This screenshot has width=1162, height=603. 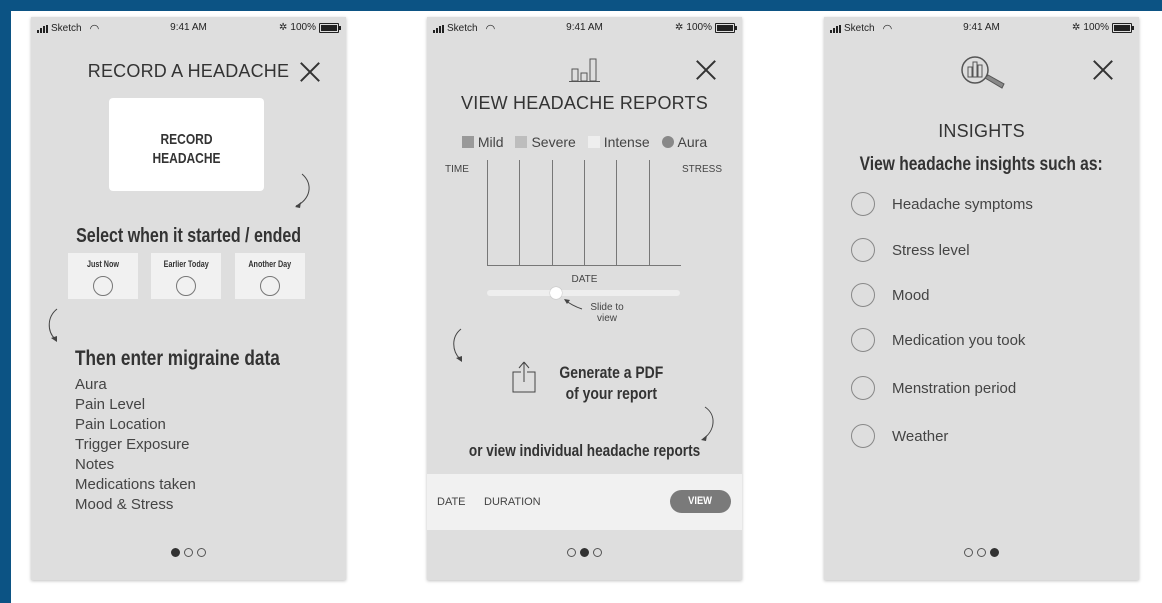 I want to click on individual-reports-heading: or view individual headache reports, so click(x=584, y=450).